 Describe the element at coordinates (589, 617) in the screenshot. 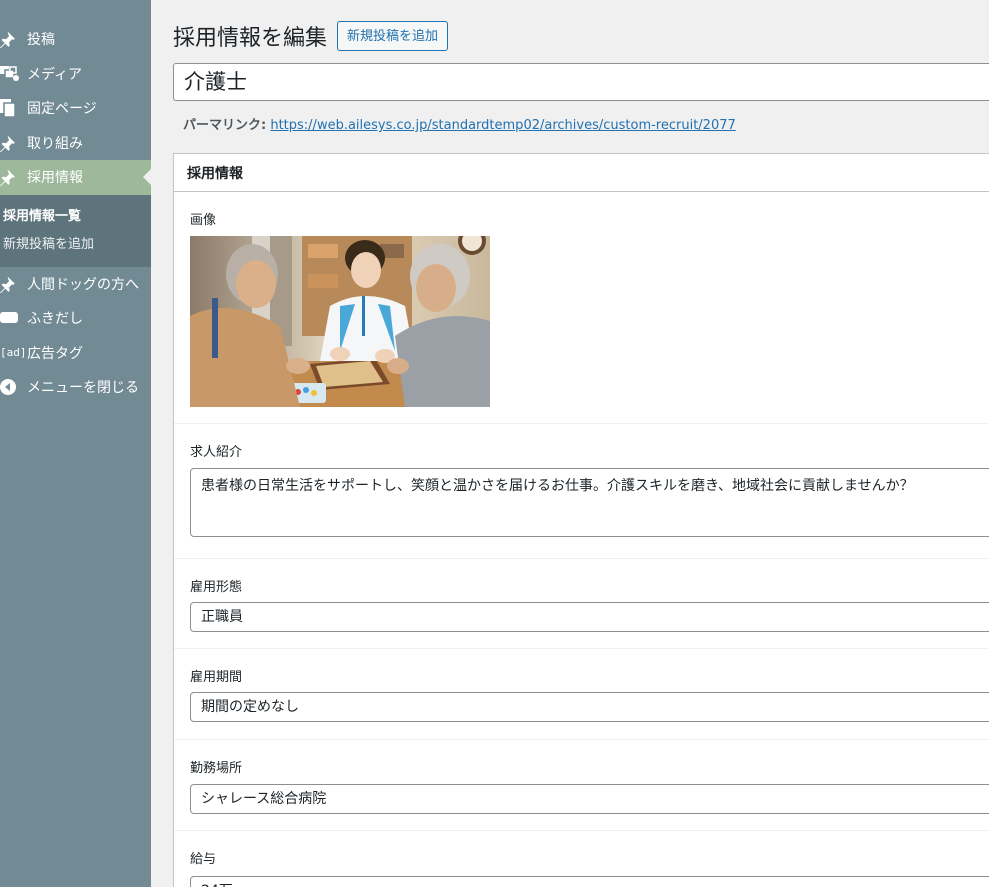

I see `employment-type-input: 正職員` at that location.